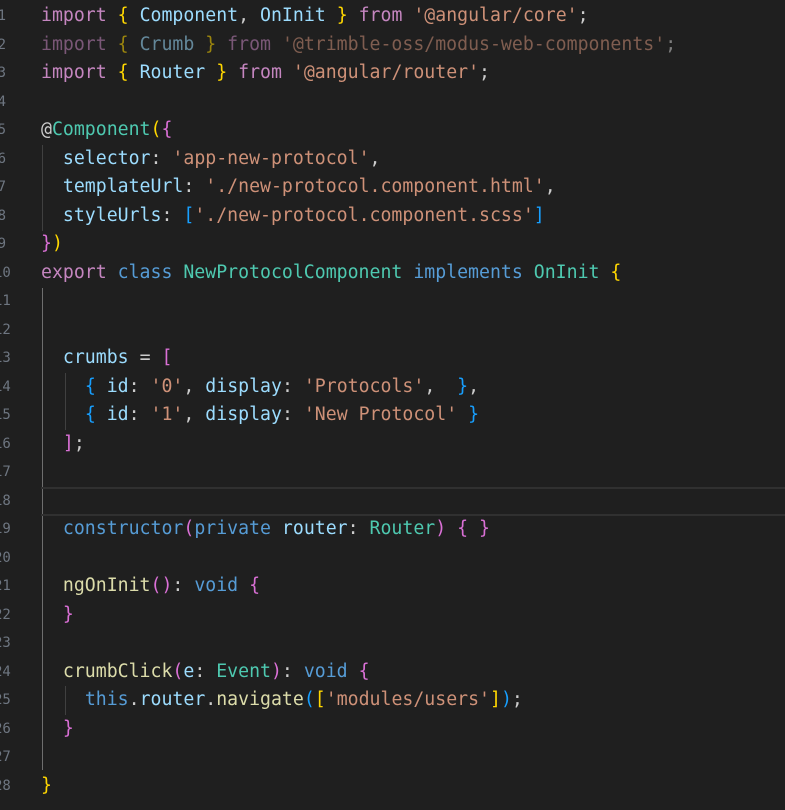  Describe the element at coordinates (5, 643) in the screenshot. I see `line-number: 23` at that location.